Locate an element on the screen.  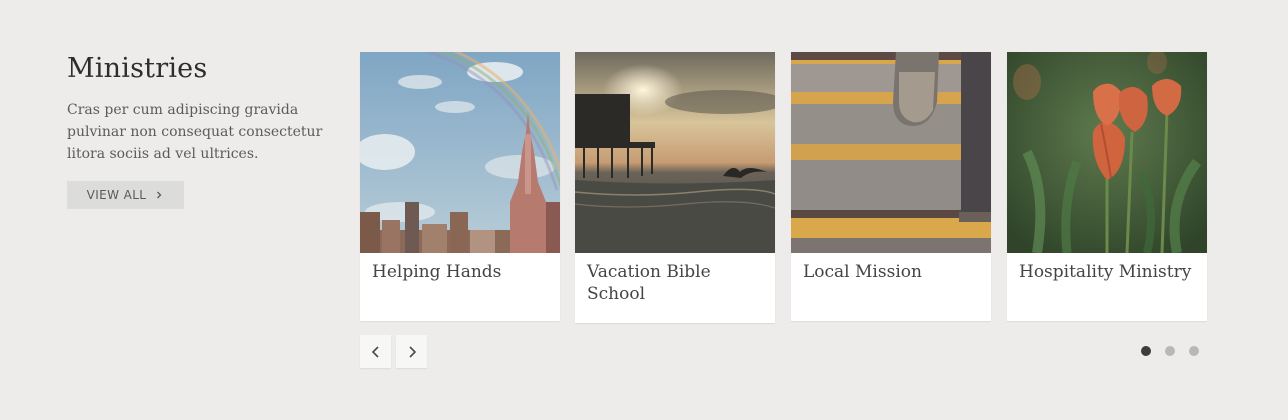
section-title: Ministries is located at coordinates (137, 68).